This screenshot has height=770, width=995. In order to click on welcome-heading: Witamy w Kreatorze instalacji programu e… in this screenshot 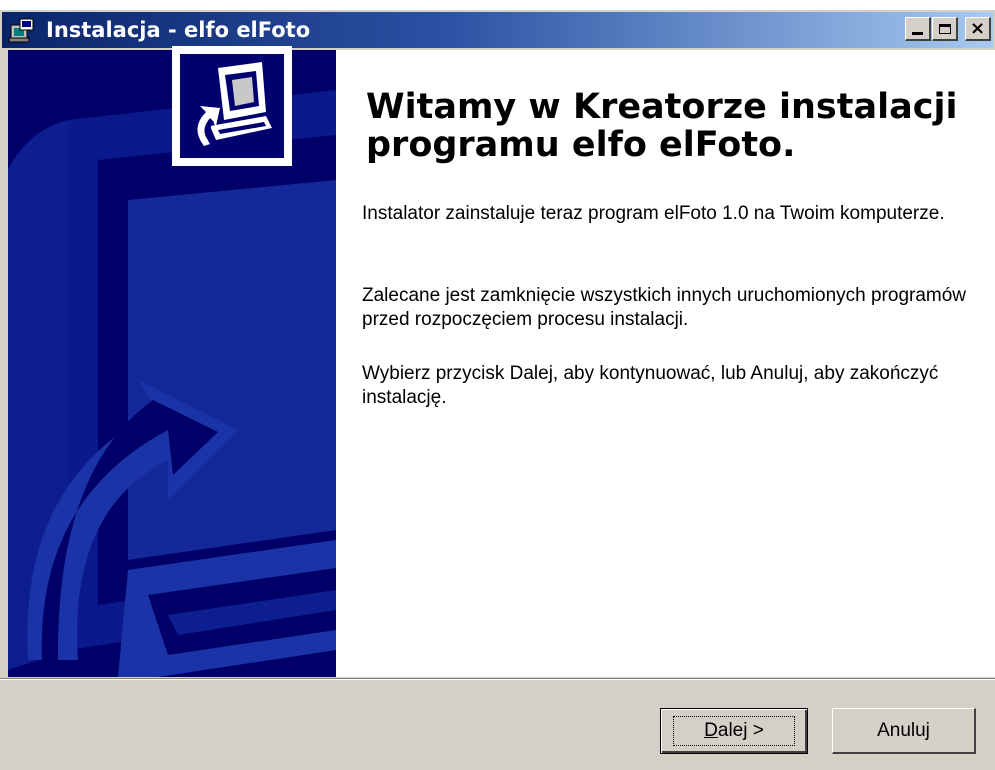, I will do `click(662, 126)`.